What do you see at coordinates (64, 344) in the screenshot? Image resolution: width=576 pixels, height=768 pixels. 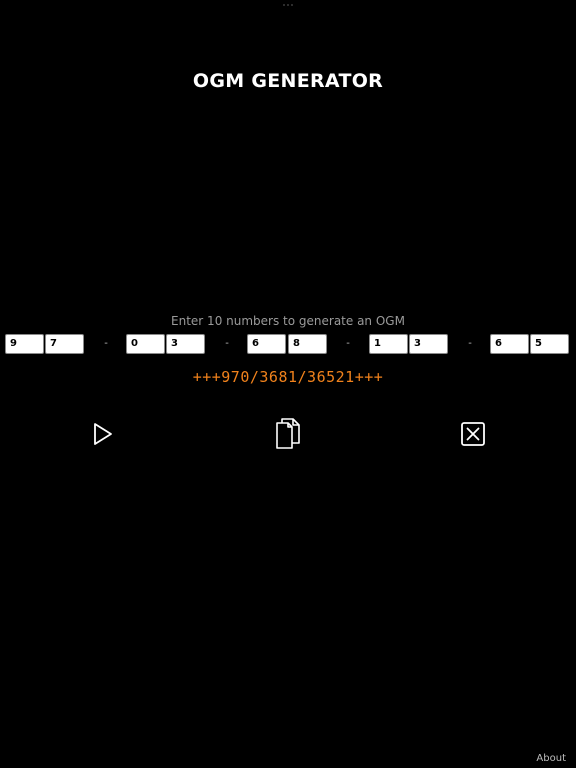 I see `digit-input-2: 7` at bounding box center [64, 344].